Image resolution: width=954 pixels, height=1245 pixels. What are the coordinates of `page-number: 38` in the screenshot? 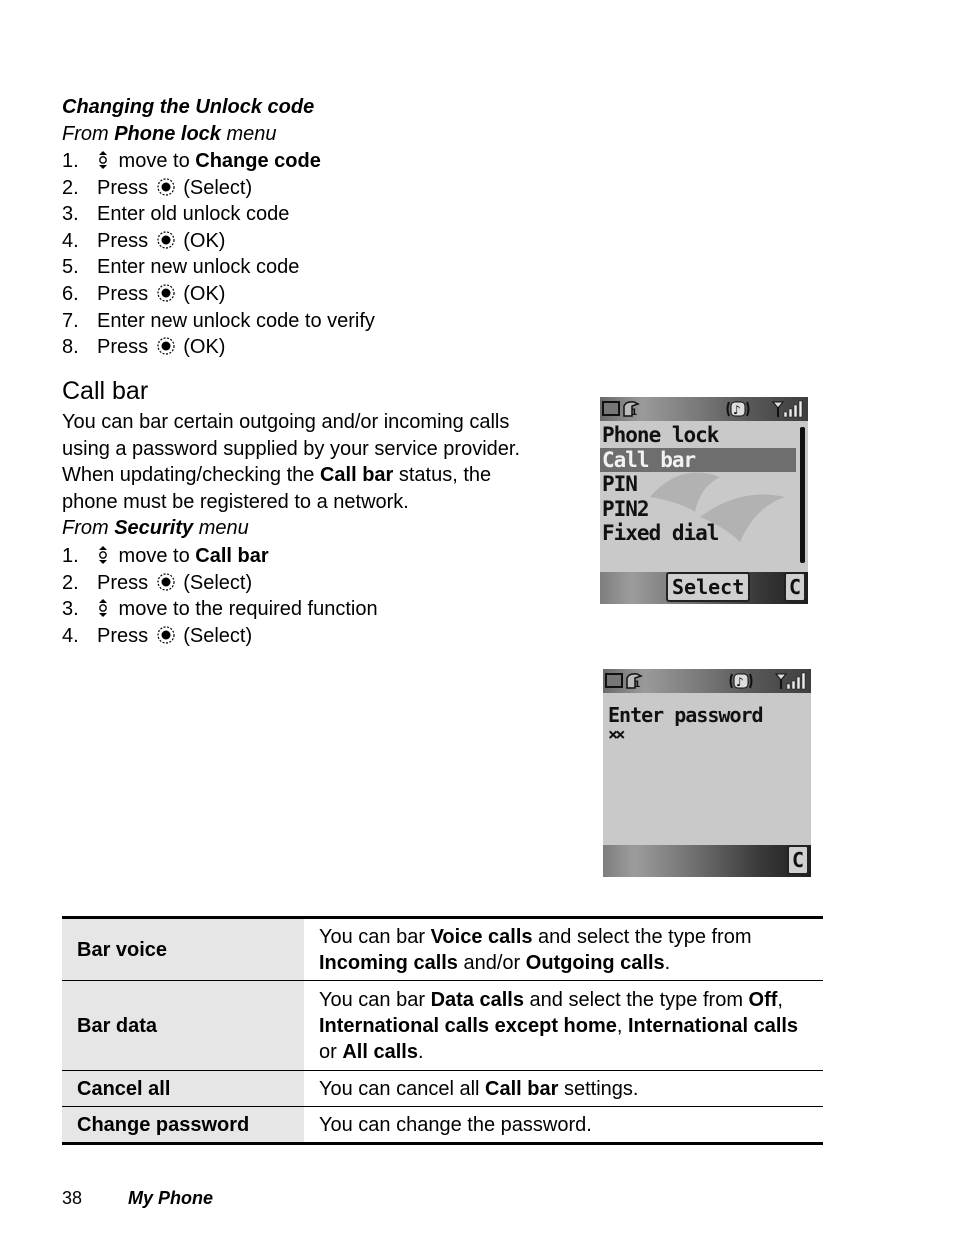 It's located at (72, 1198).